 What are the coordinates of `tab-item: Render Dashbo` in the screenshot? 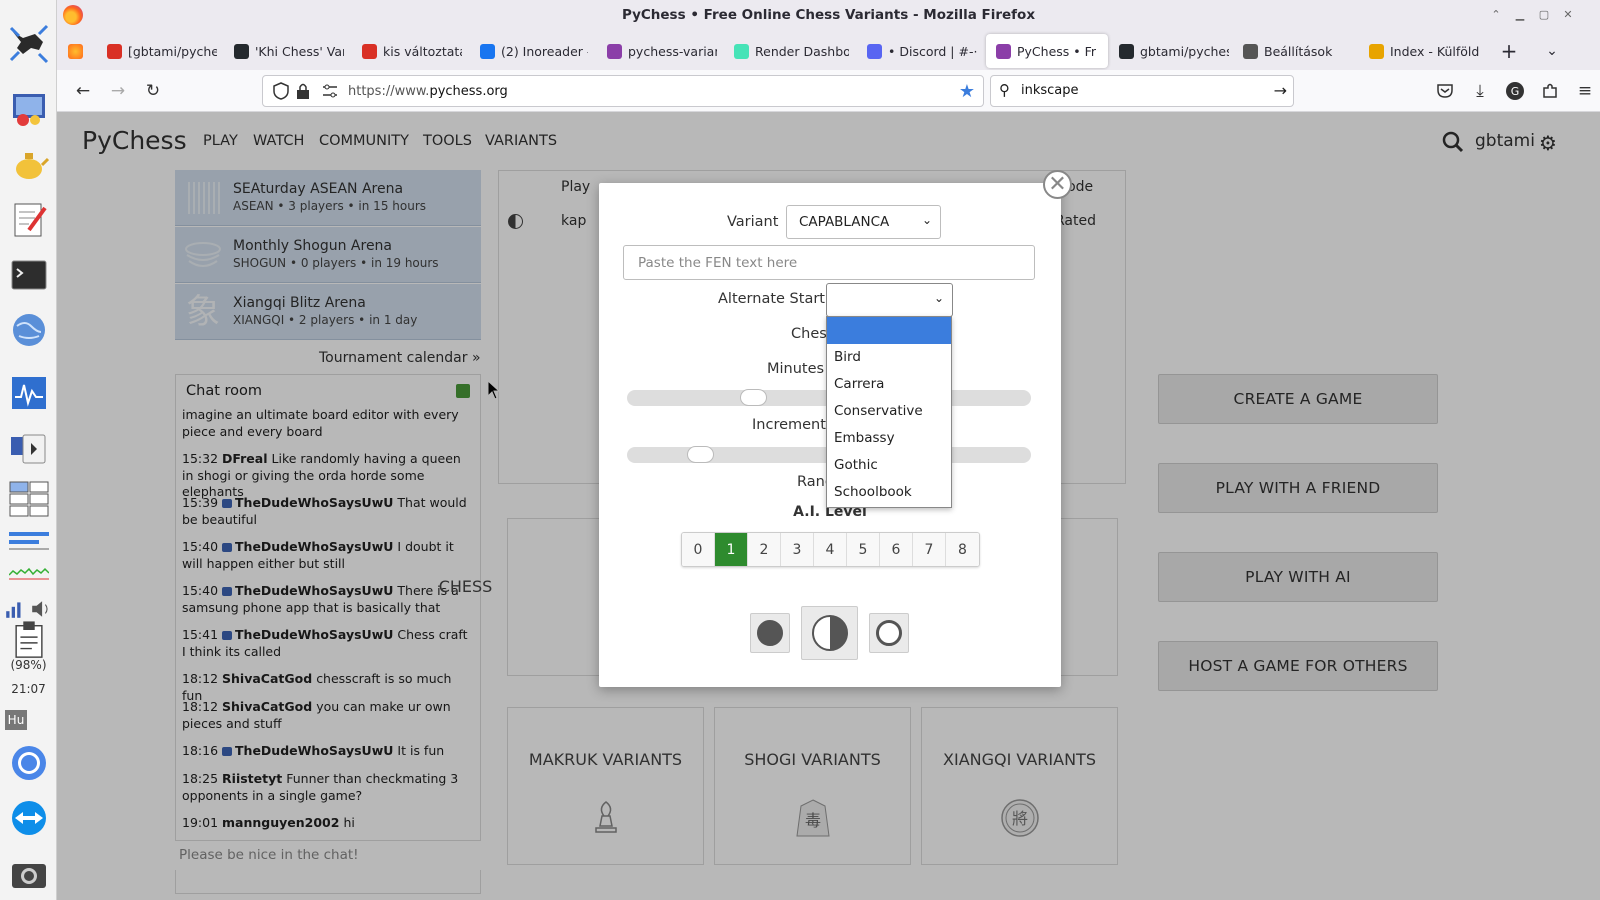 It's located at (786, 51).